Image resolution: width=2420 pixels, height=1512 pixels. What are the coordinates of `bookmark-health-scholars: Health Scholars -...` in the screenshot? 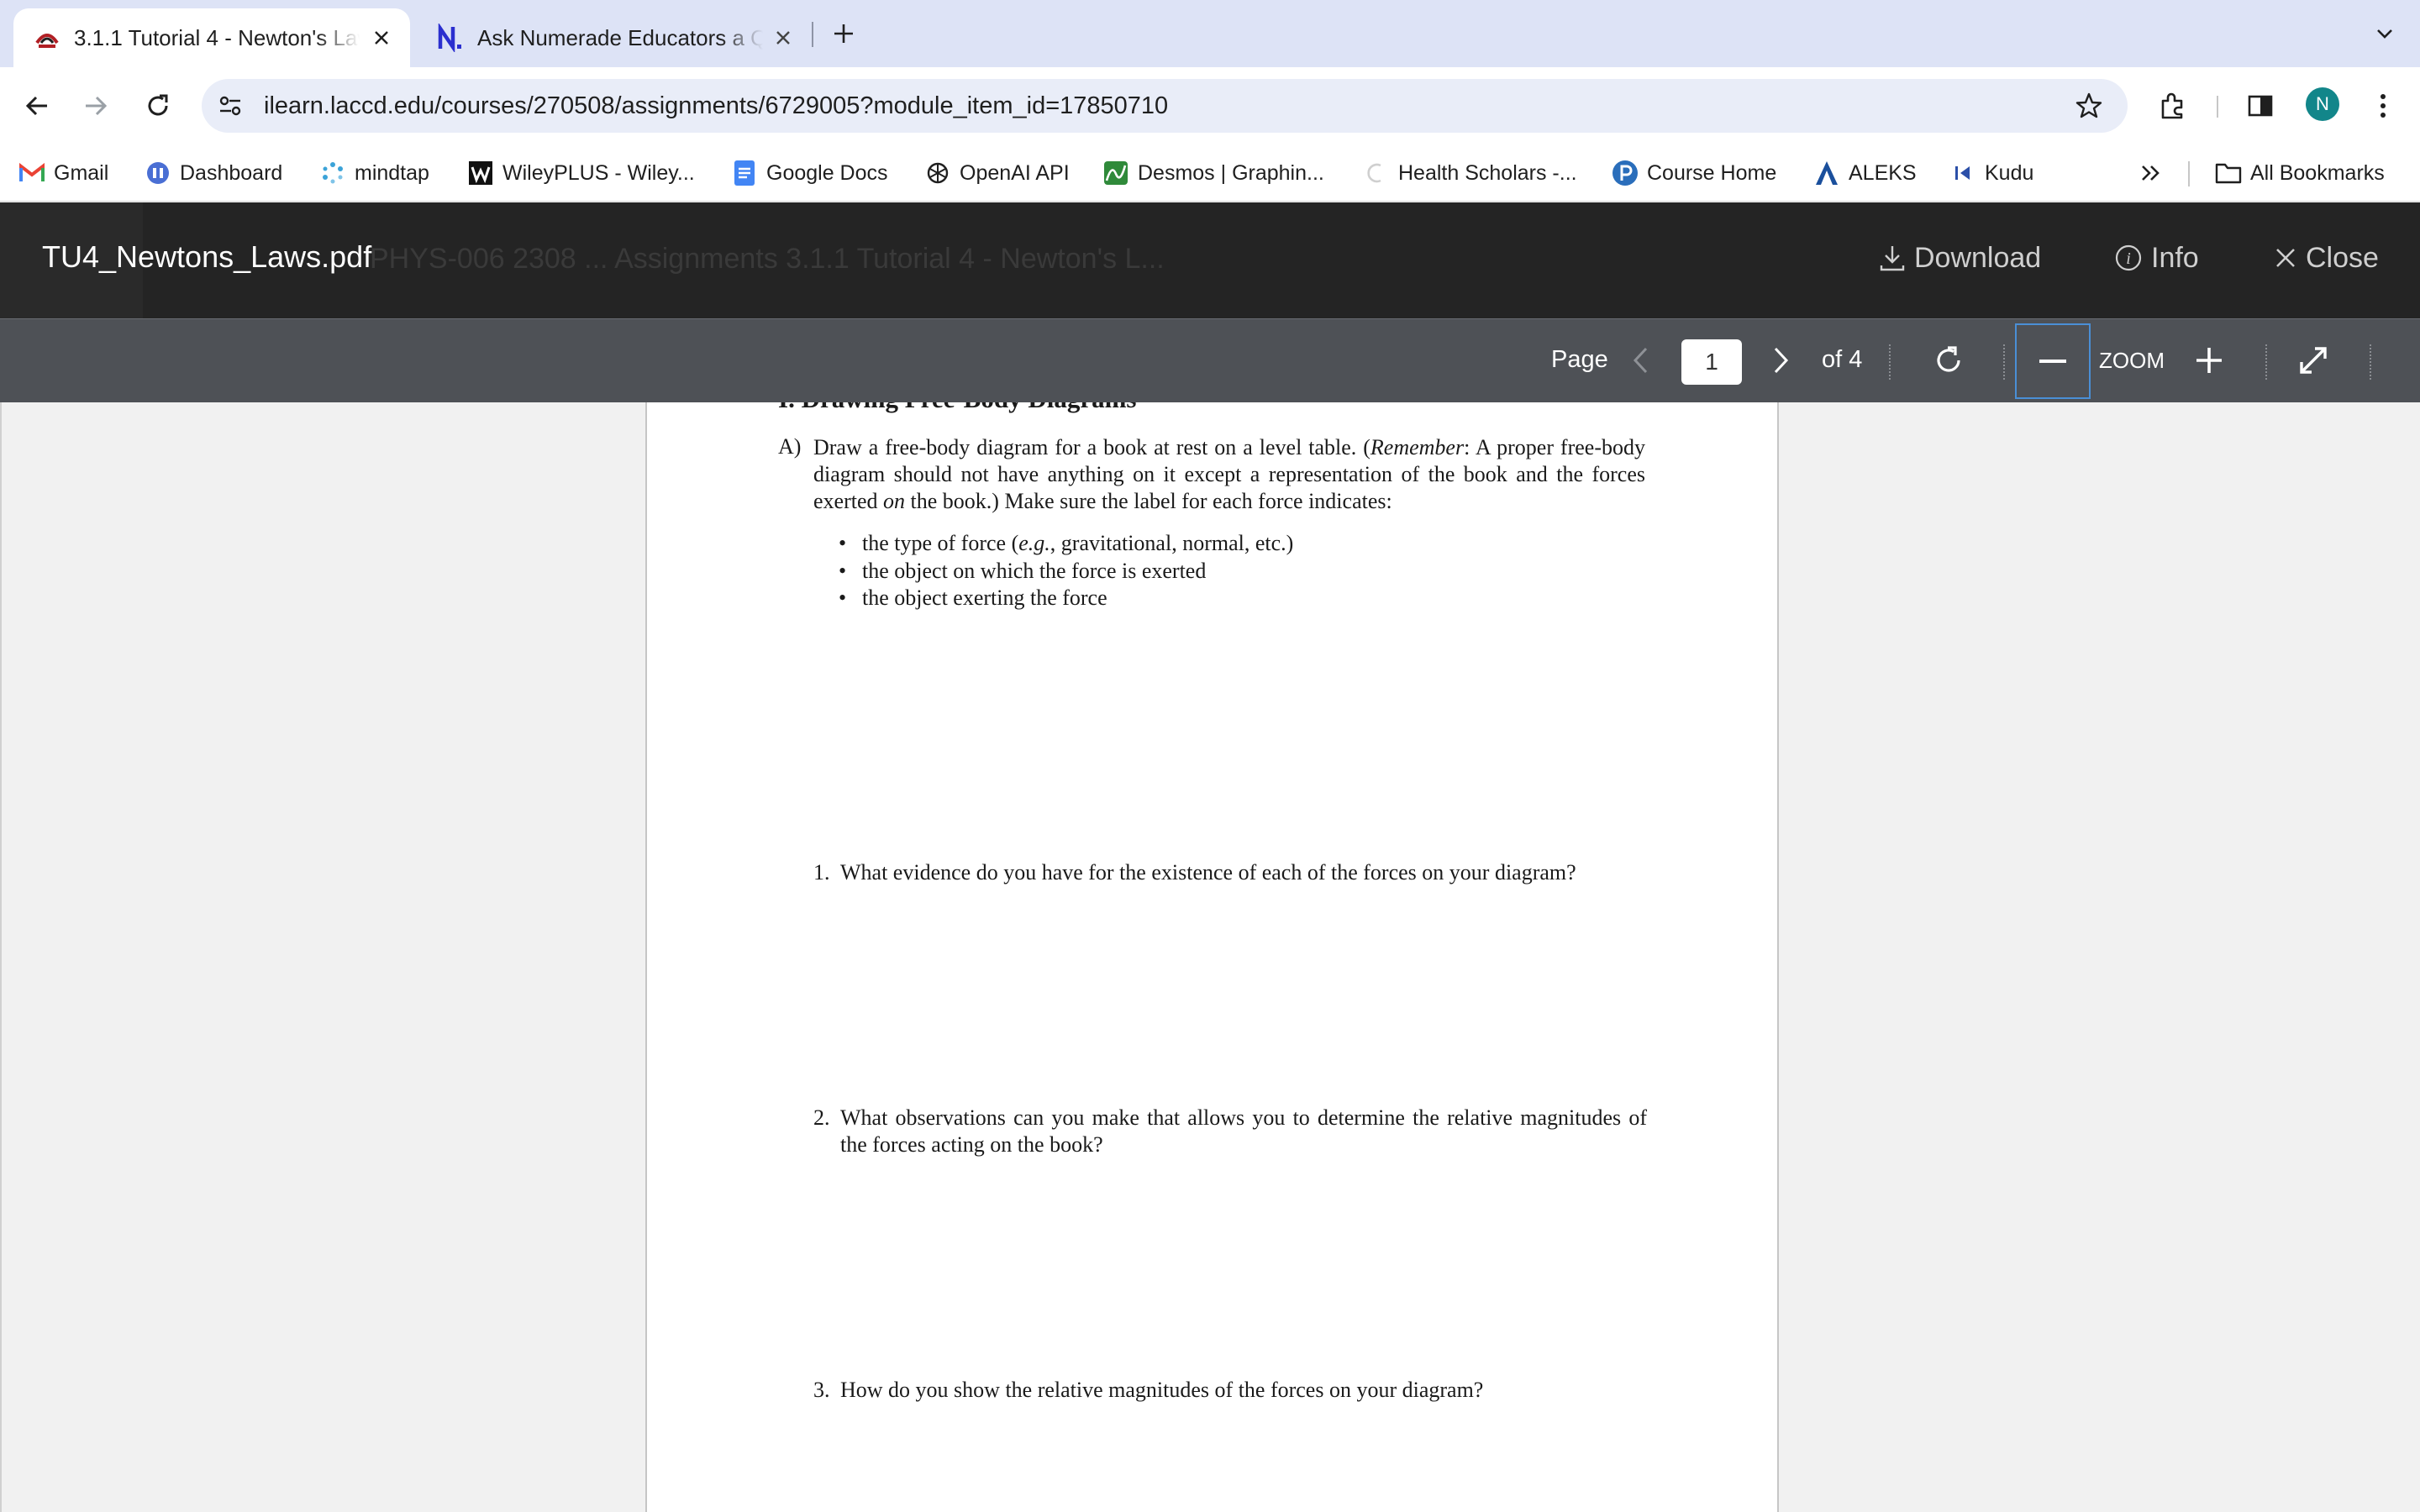 It's located at (1470, 173).